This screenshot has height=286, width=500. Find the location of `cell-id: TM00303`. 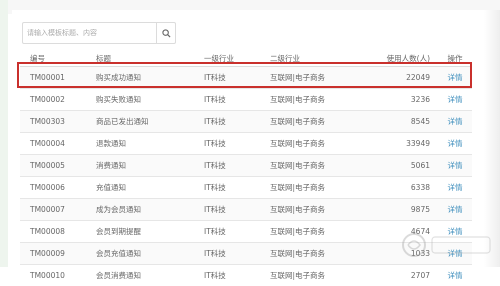

cell-id: TM00303 is located at coordinates (53, 122).